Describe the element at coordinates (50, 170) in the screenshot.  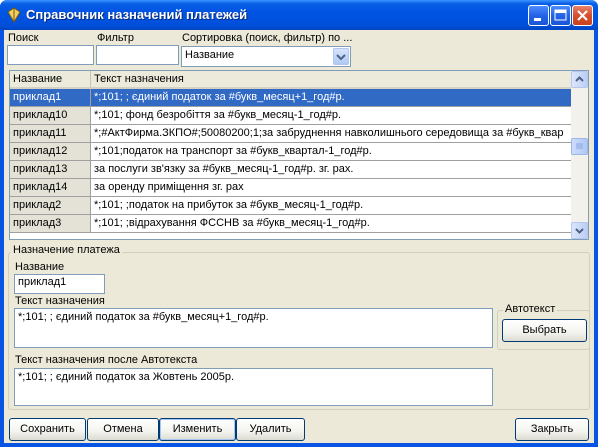
I see `row-name-cell: приклад13` at that location.